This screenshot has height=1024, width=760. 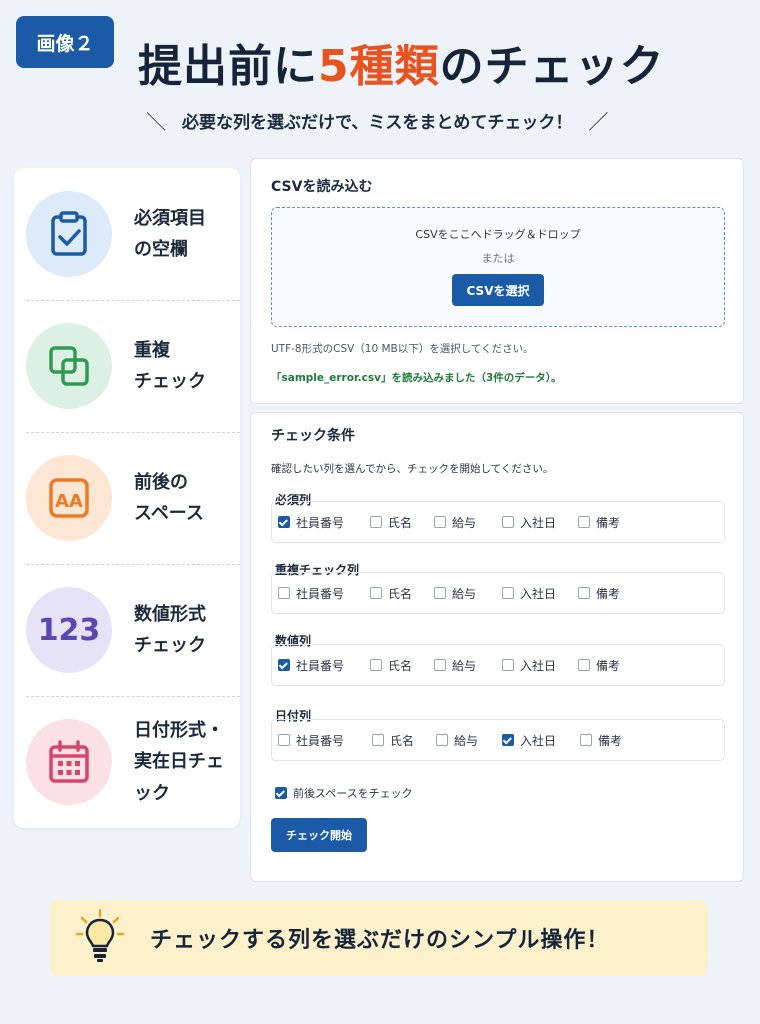 I want to click on start-check-button: チェック開始, so click(x=319, y=835).